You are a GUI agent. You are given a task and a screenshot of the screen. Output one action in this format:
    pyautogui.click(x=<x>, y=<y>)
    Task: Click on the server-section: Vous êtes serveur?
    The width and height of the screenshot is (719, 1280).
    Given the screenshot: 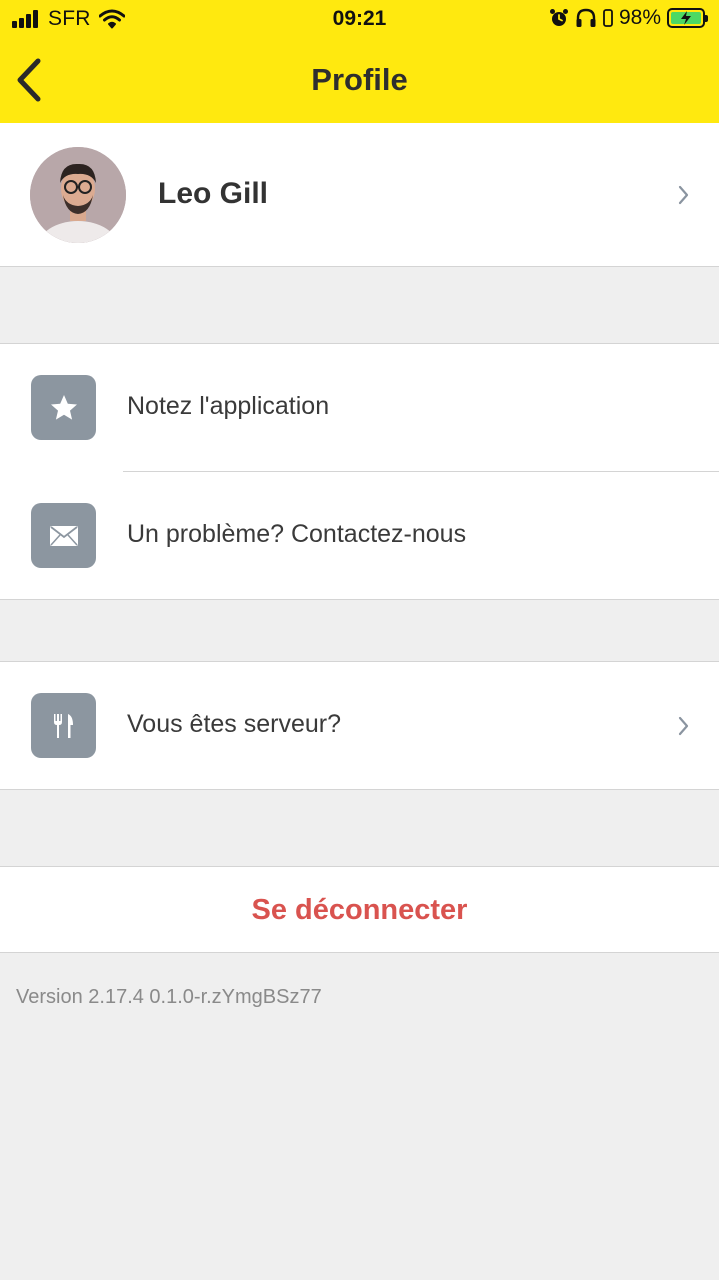 What is the action you would take?
    pyautogui.click(x=359, y=725)
    